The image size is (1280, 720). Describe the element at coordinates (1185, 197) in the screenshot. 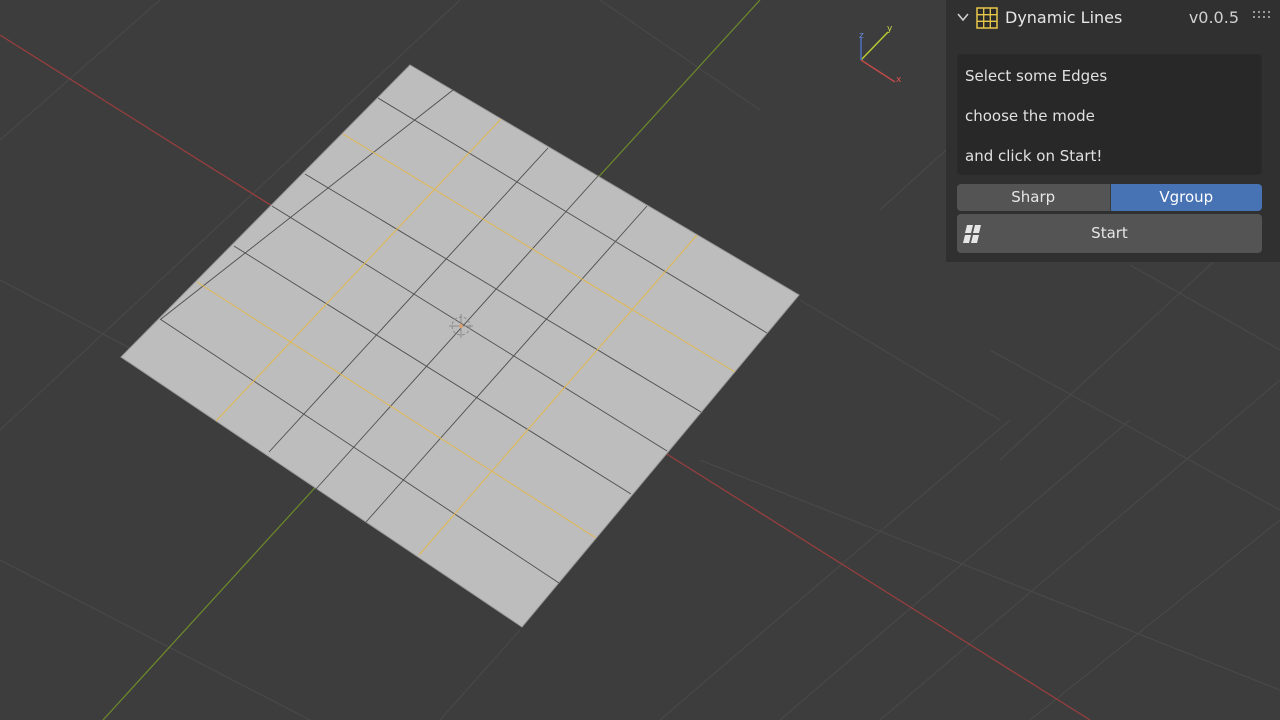

I see `mode-vgroup-button: Vgroup` at that location.